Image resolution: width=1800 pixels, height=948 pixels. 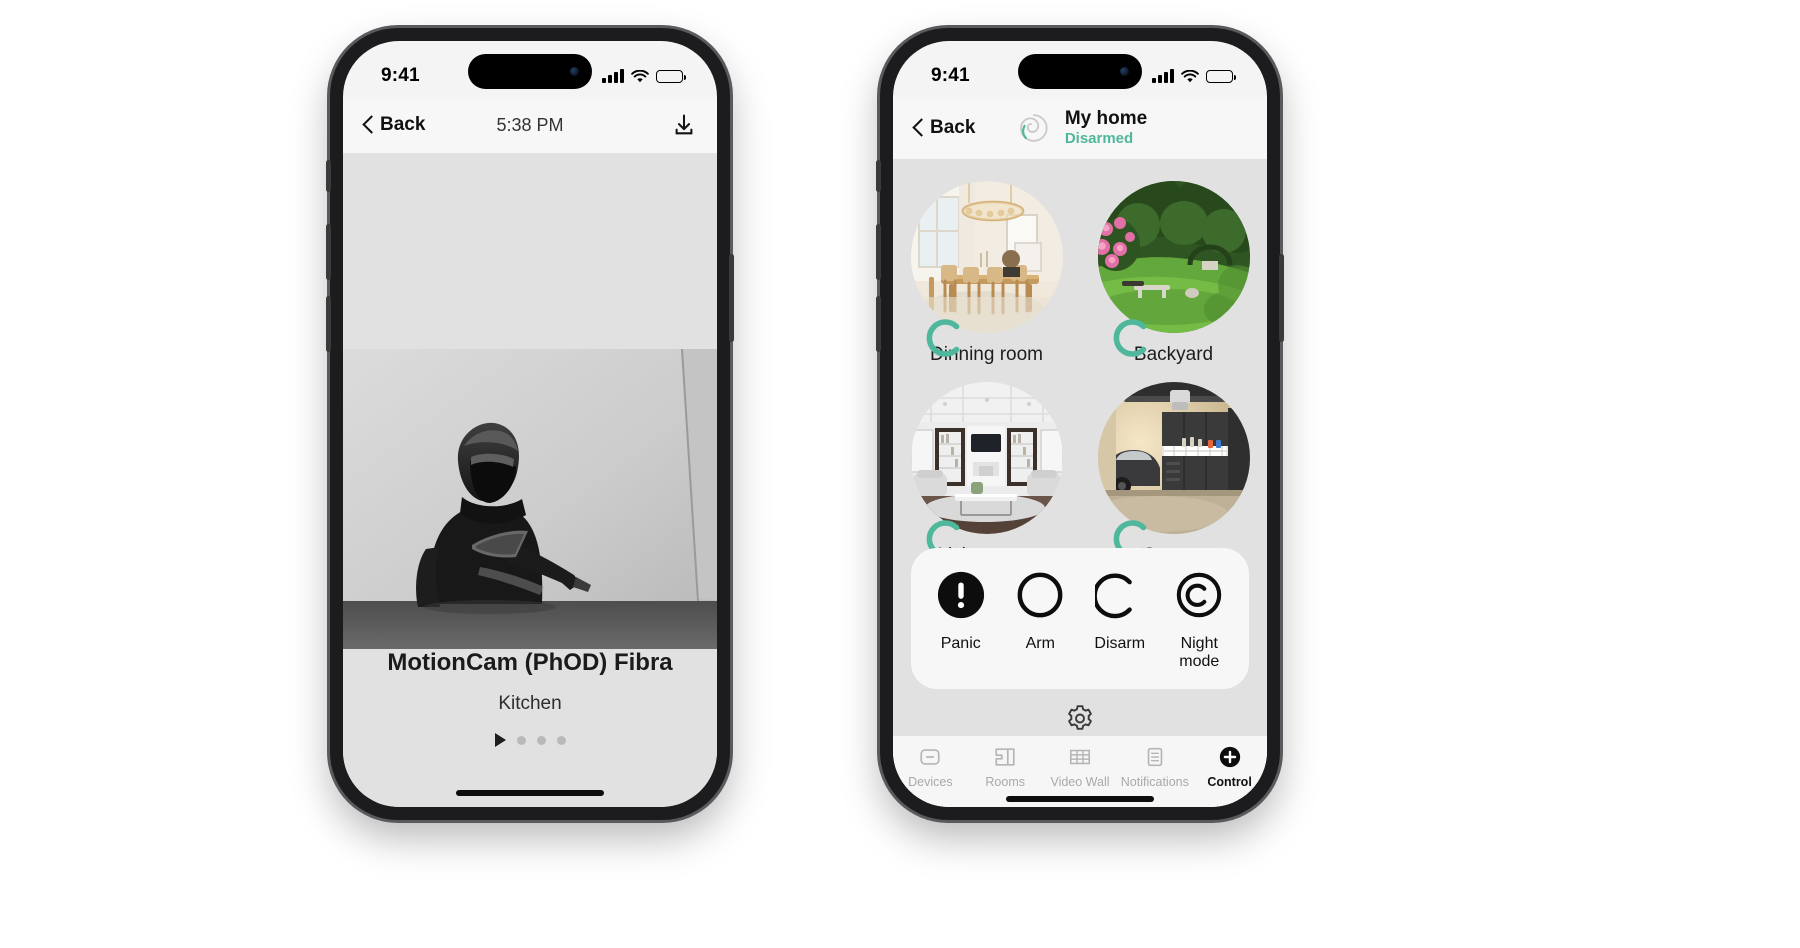 I want to click on home-name: My home, so click(x=1106, y=118).